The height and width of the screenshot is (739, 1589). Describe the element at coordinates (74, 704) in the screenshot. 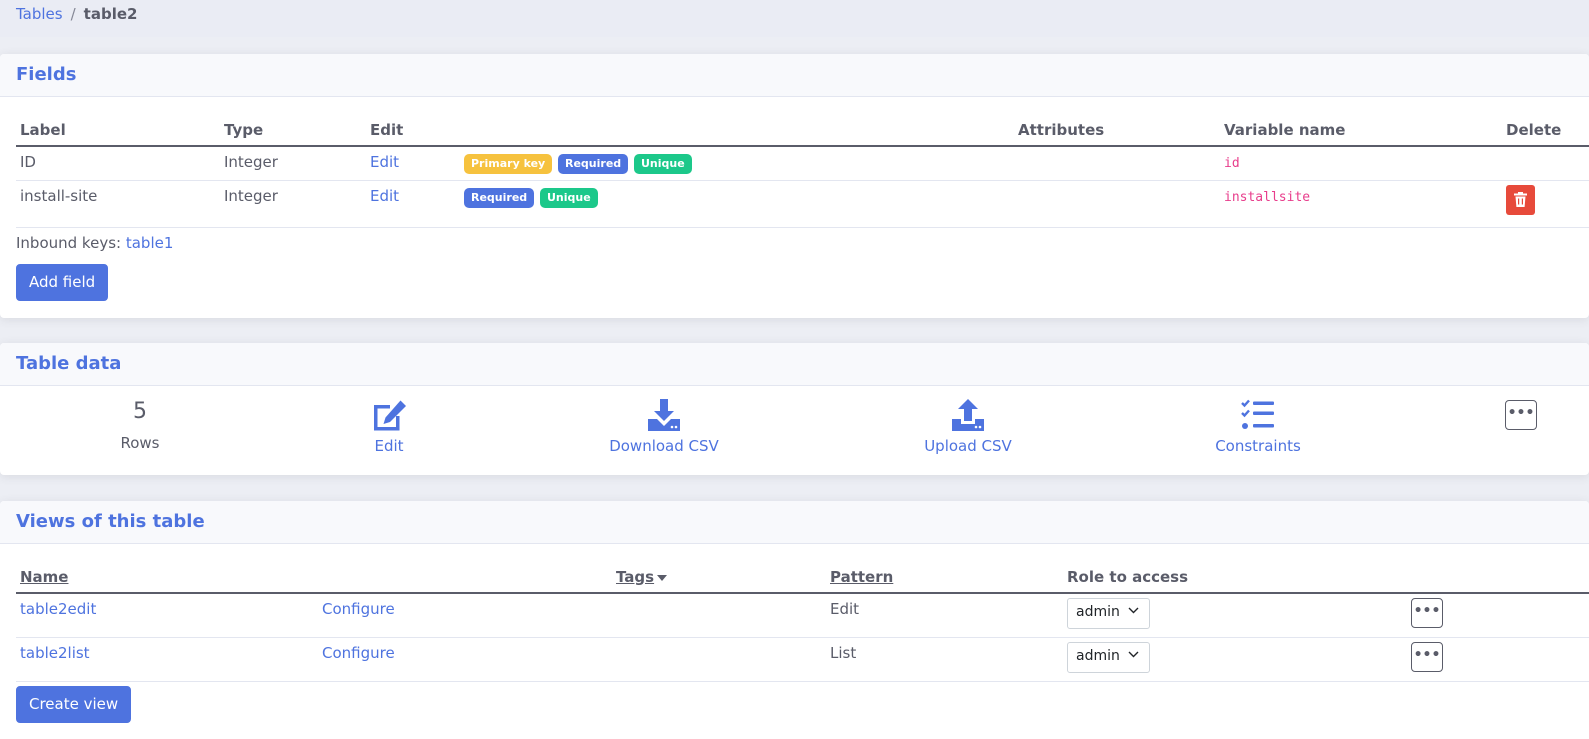

I see `create-view-button: Create view` at that location.